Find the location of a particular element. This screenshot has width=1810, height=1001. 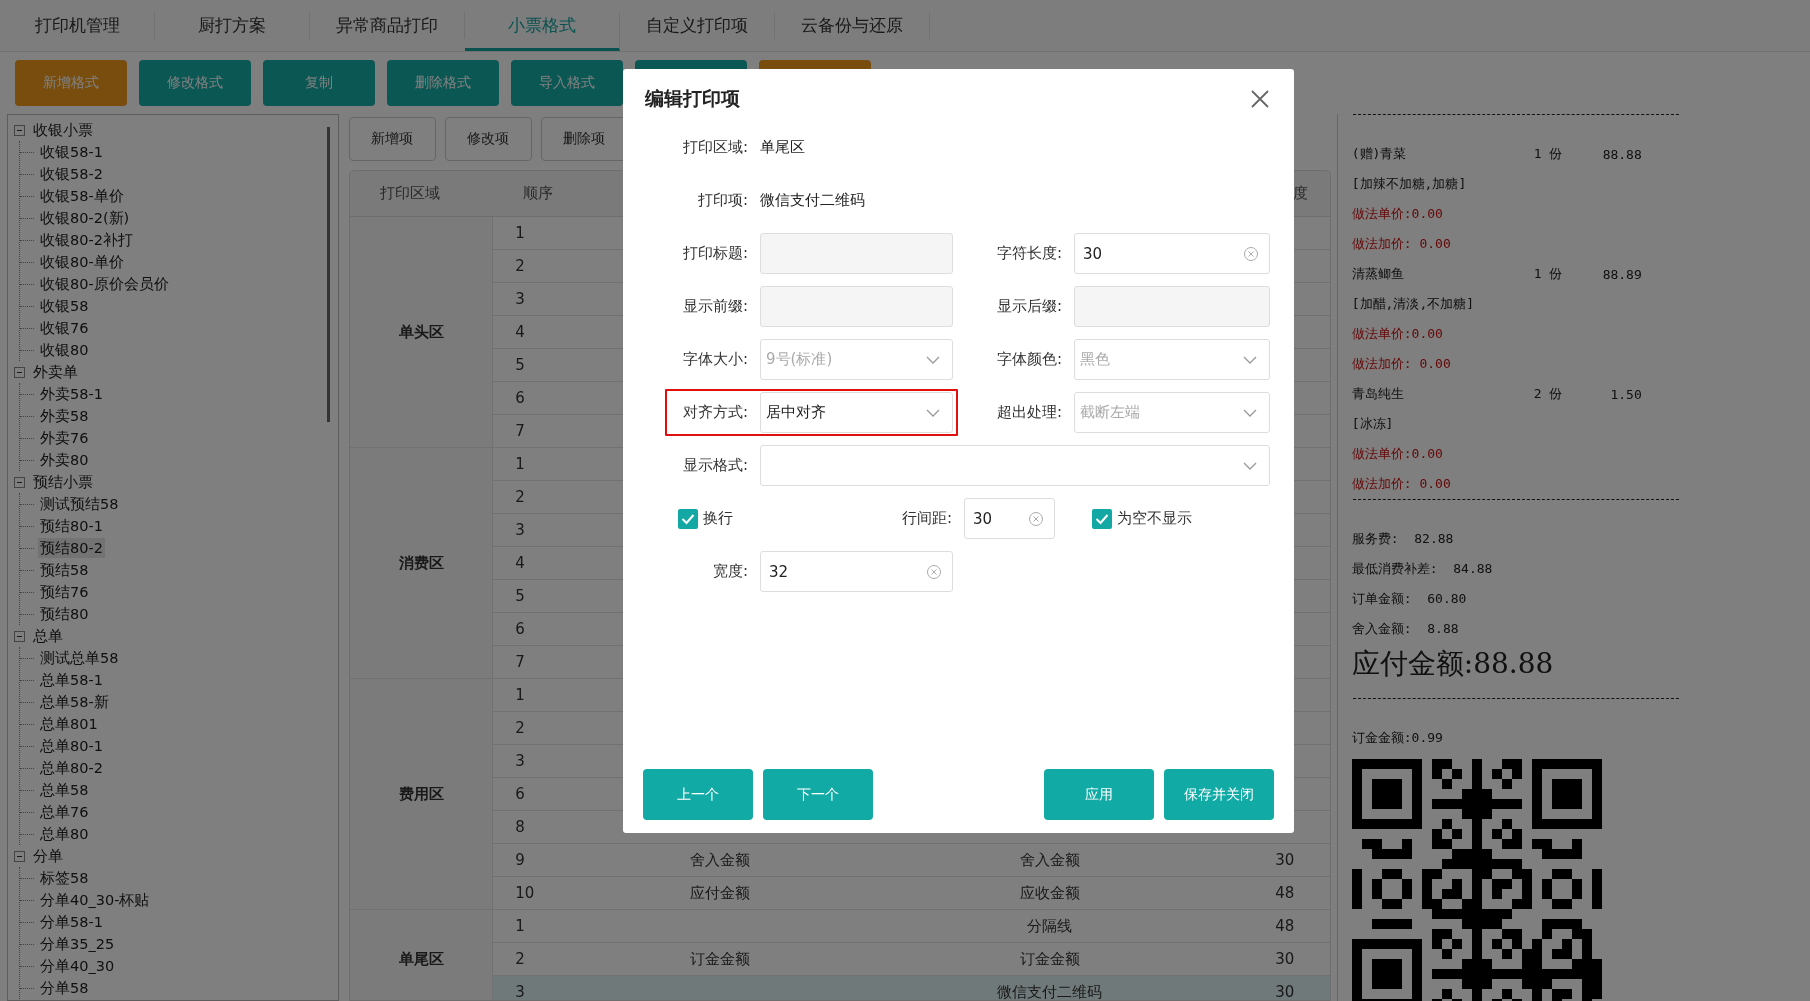

tree-item: 测试预结58 is located at coordinates (79, 504).